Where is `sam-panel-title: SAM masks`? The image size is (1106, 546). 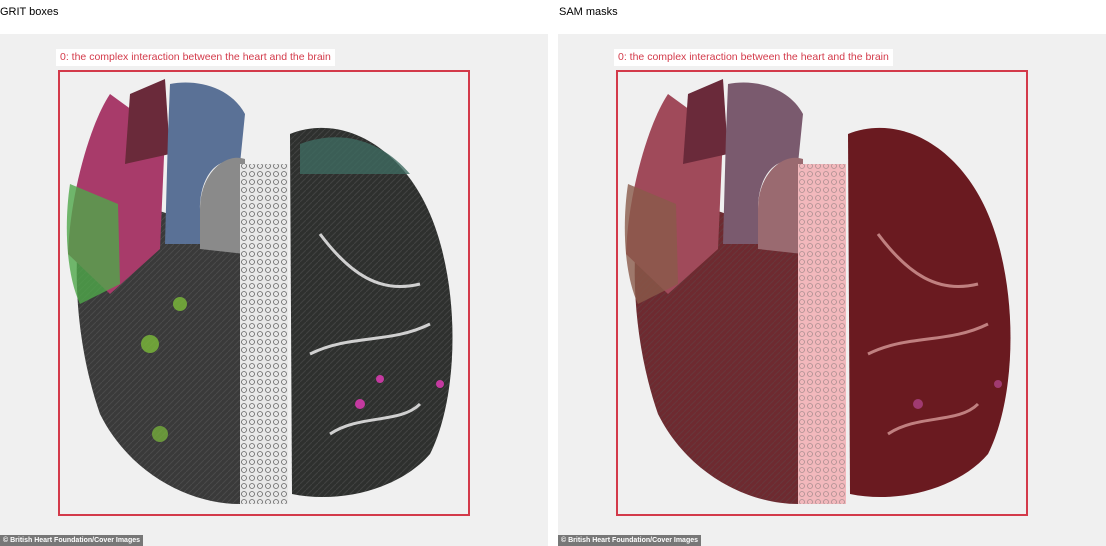 sam-panel-title: SAM masks is located at coordinates (588, 12).